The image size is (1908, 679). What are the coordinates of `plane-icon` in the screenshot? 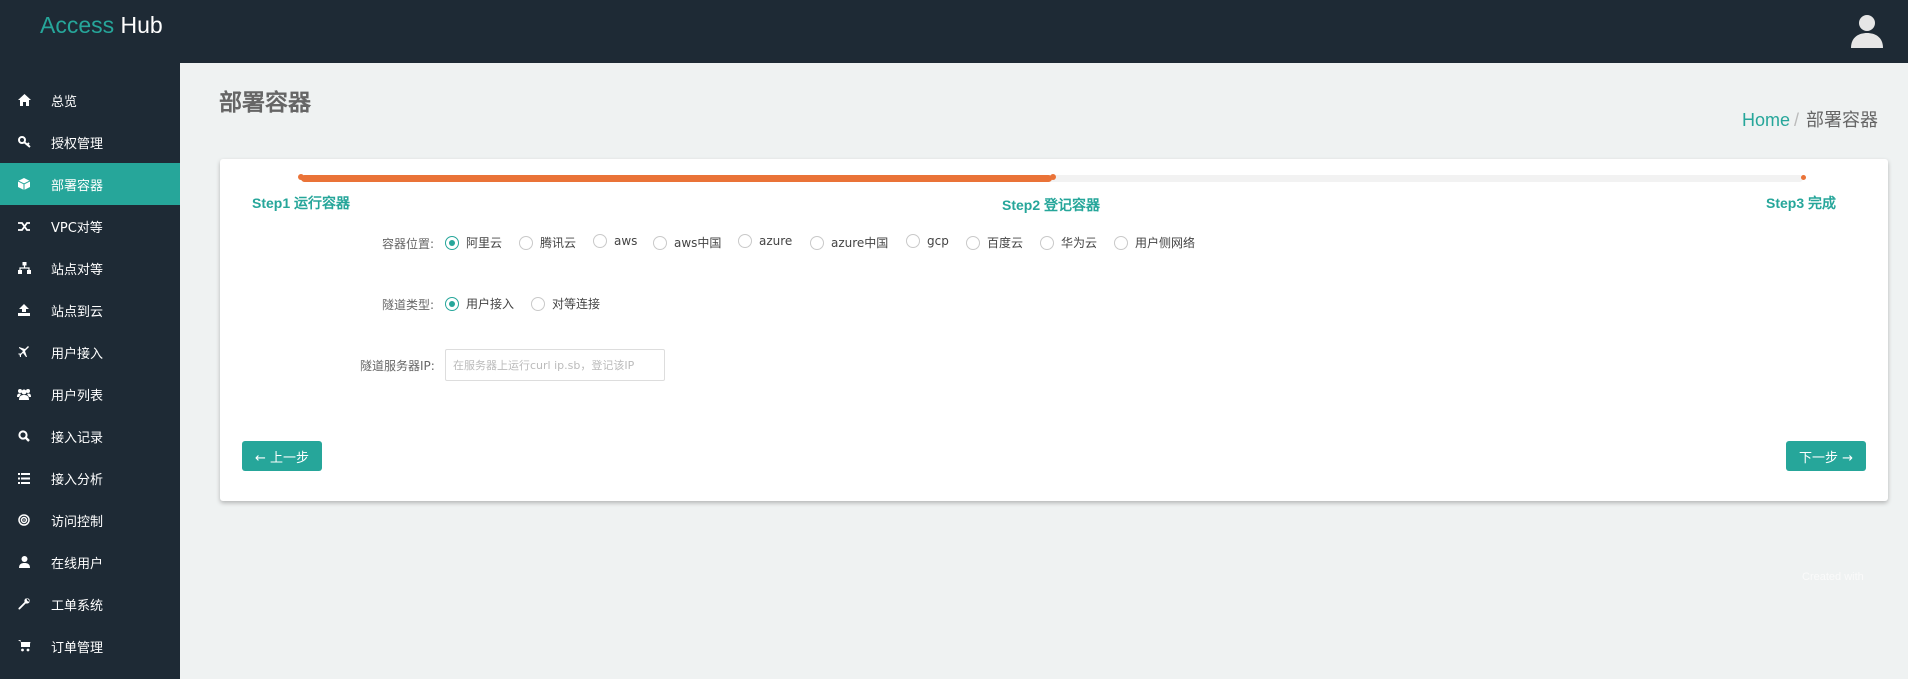 It's located at (24, 352).